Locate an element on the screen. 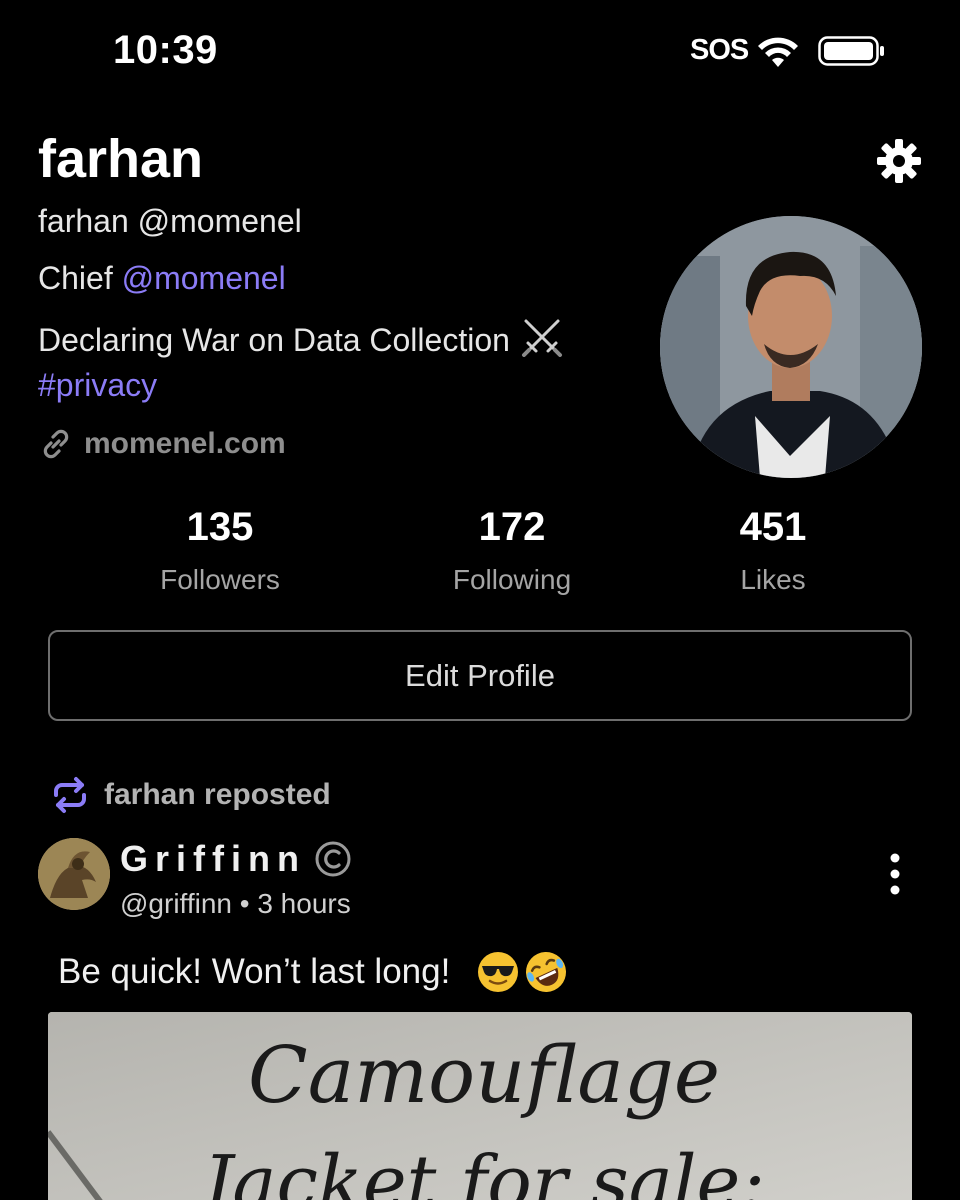 The width and height of the screenshot is (960, 1200). post-image-content: Camouflage Jacket for sale: is located at coordinates (480, 1106).